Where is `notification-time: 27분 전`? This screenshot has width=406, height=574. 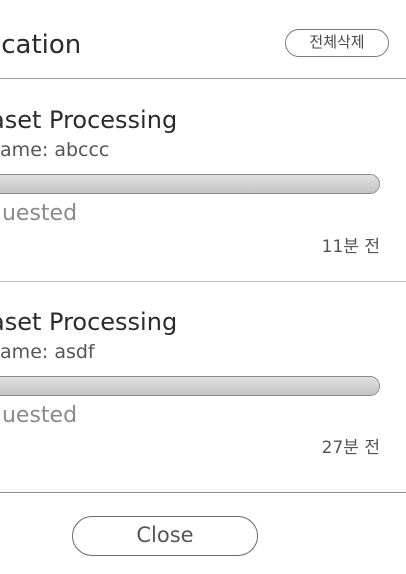
notification-time: 27분 전 is located at coordinates (350, 448).